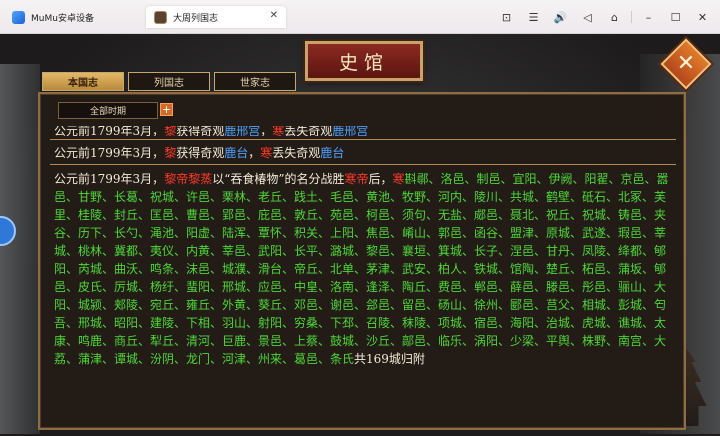  What do you see at coordinates (614, 17) in the screenshot?
I see `home-icon: ⌂` at bounding box center [614, 17].